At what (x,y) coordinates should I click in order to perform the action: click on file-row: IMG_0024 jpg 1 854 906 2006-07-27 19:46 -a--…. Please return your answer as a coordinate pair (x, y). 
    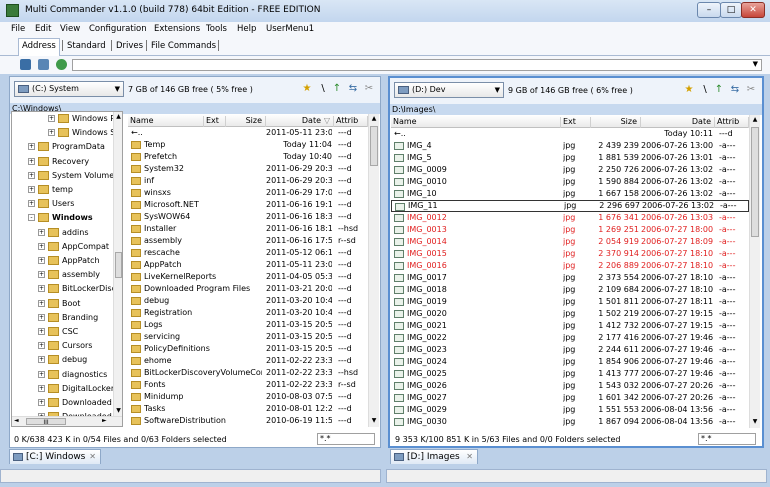
    Looking at the image, I should click on (570, 362).